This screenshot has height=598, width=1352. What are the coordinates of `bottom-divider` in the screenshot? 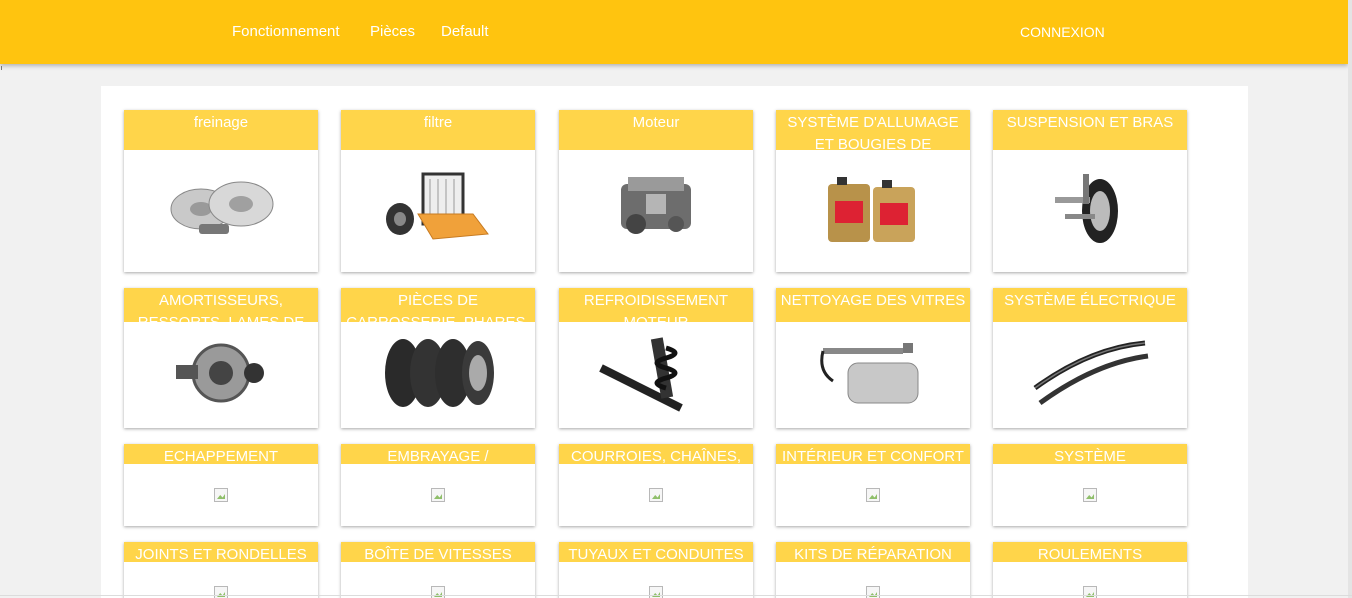 It's located at (676, 595).